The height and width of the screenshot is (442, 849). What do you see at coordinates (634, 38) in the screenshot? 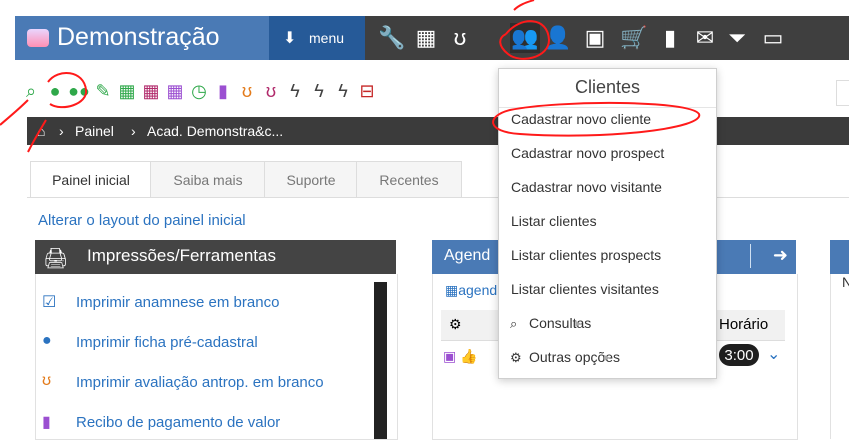
I see `cart-icon: 🛒` at bounding box center [634, 38].